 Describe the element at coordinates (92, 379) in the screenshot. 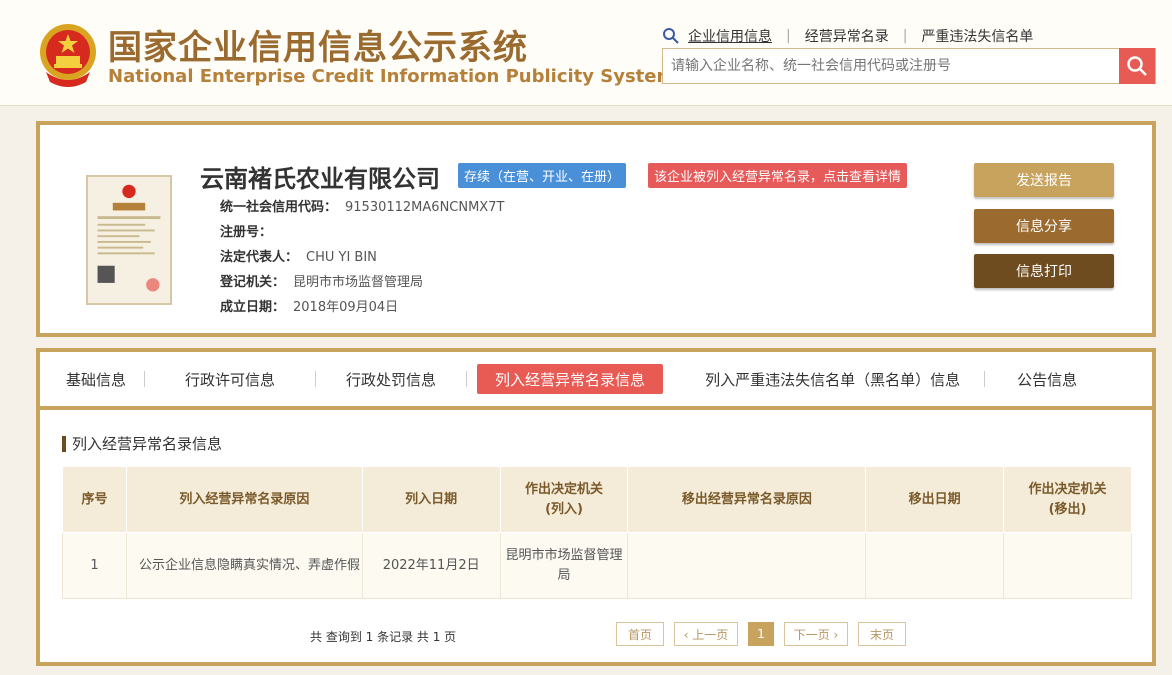

I see `tab-basic-info: 基础信息` at that location.